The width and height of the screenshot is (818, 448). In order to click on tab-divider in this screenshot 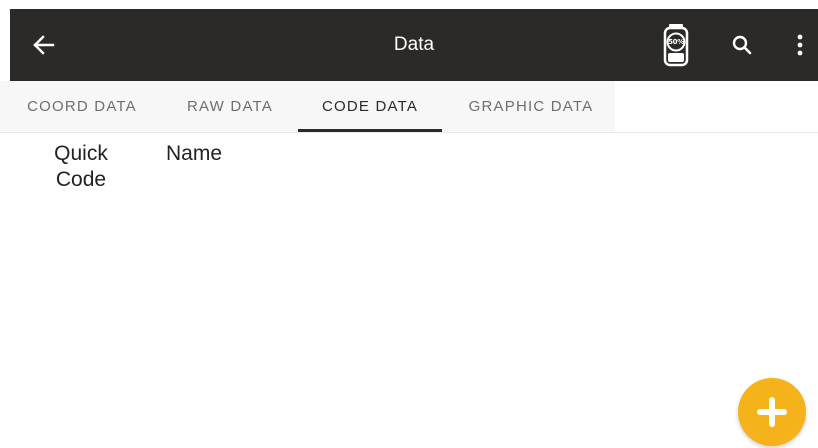, I will do `click(409, 132)`.